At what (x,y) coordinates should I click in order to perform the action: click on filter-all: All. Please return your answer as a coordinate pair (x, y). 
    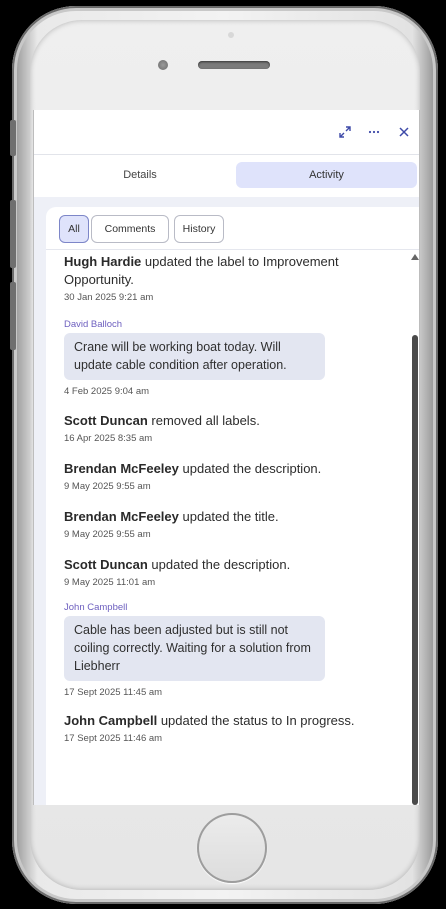
    Looking at the image, I should click on (74, 229).